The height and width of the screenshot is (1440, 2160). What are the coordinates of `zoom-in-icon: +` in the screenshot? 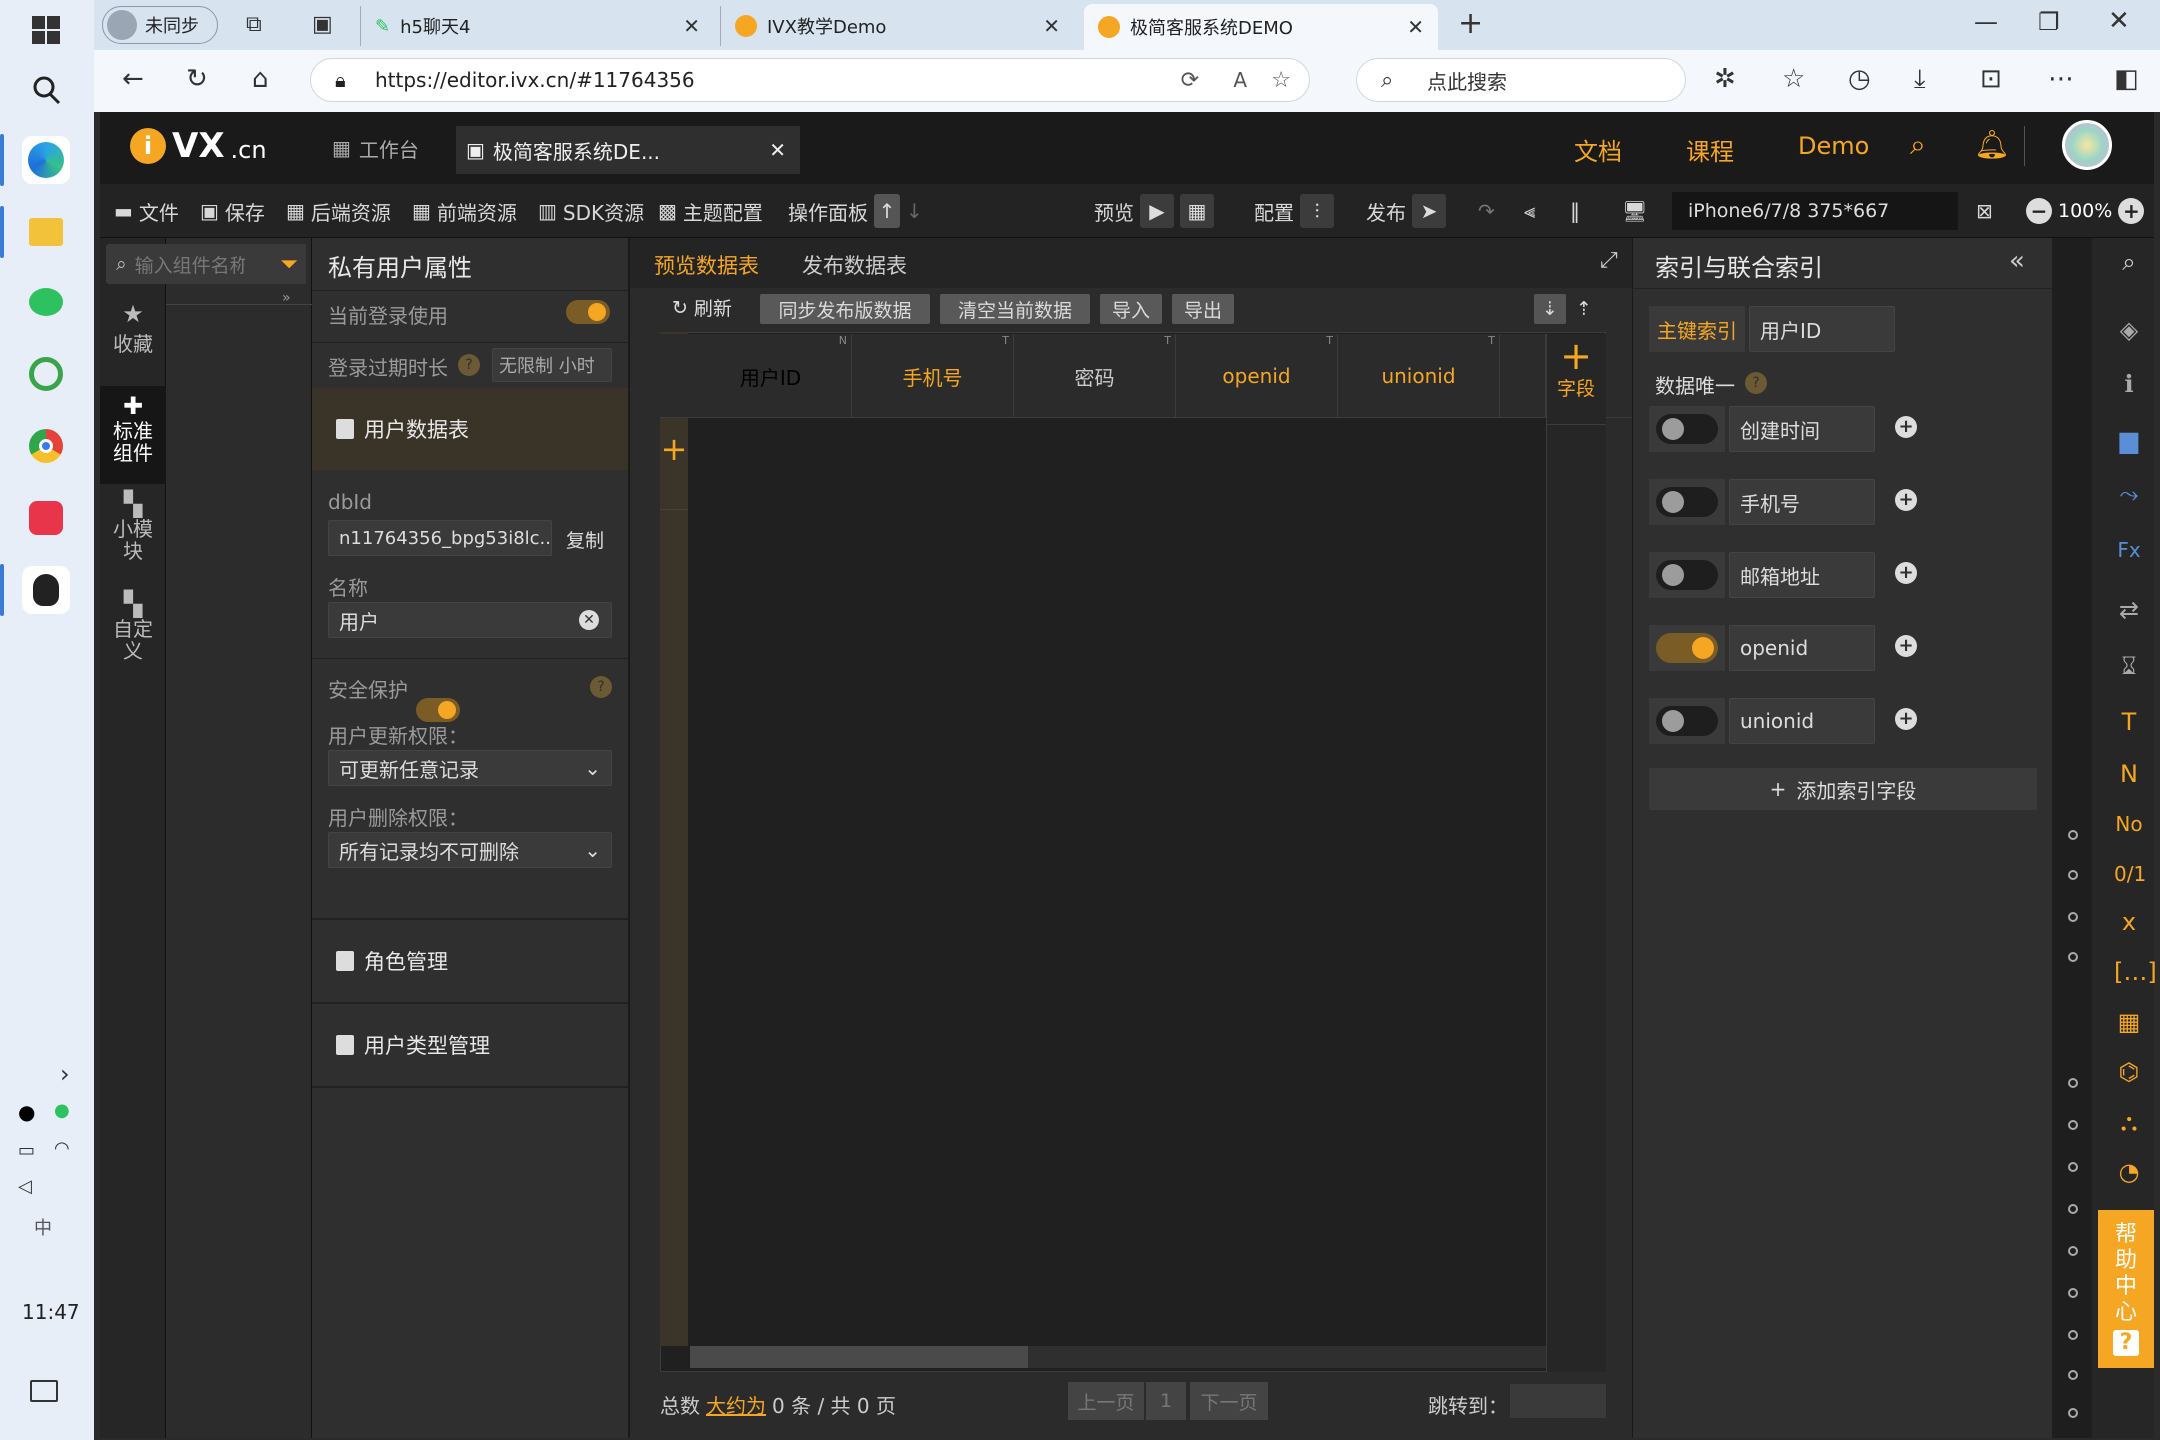 It's located at (2131, 211).